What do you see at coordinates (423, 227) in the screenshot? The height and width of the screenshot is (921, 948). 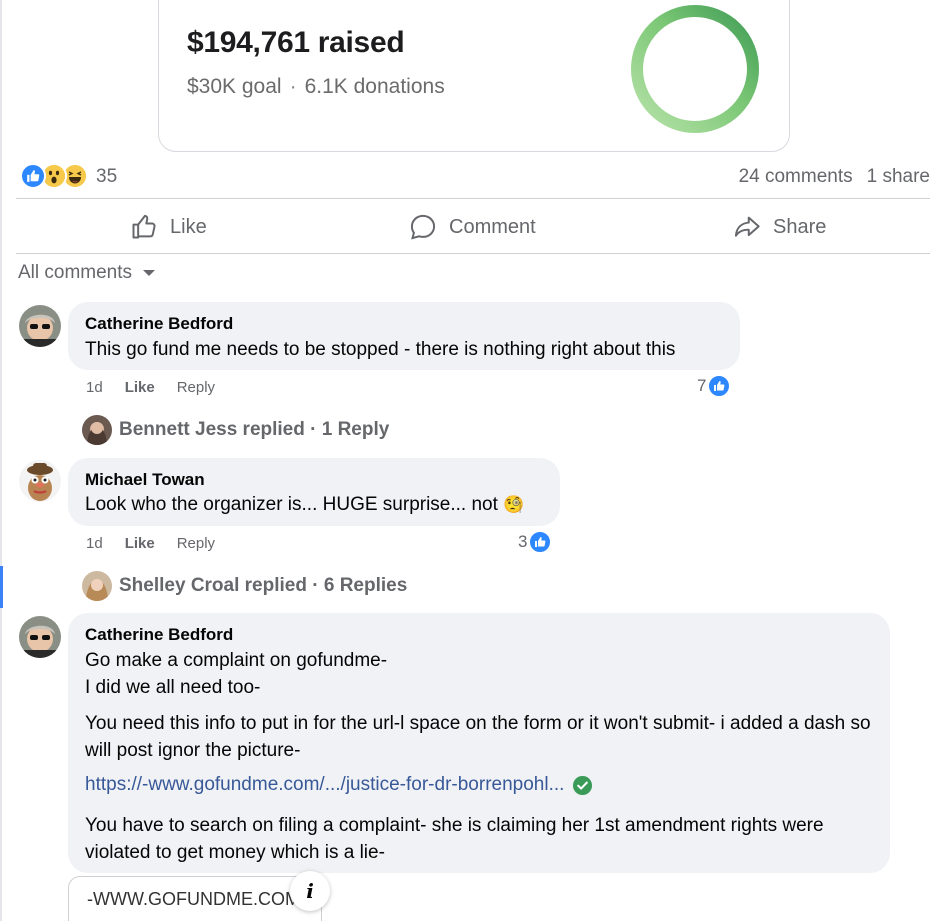 I see `comment-icon` at bounding box center [423, 227].